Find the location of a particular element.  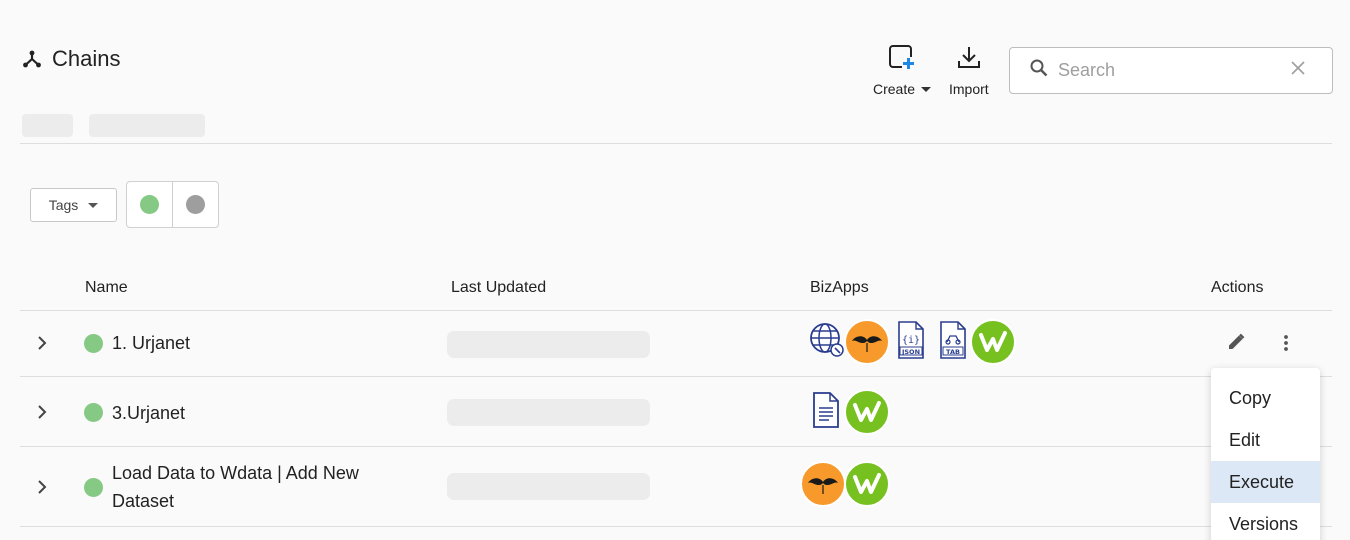

search-input is located at coordinates (1174, 70).